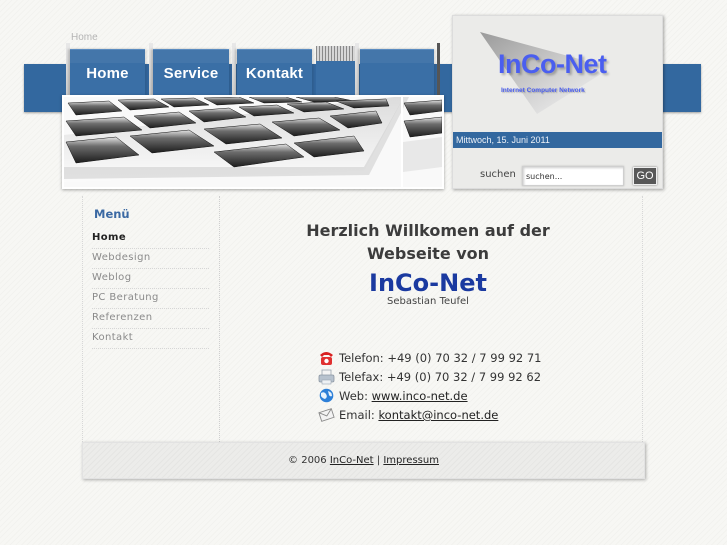 This screenshot has width=727, height=545. I want to click on footer: © 2006 InCo-Net | Impressum, so click(363, 460).